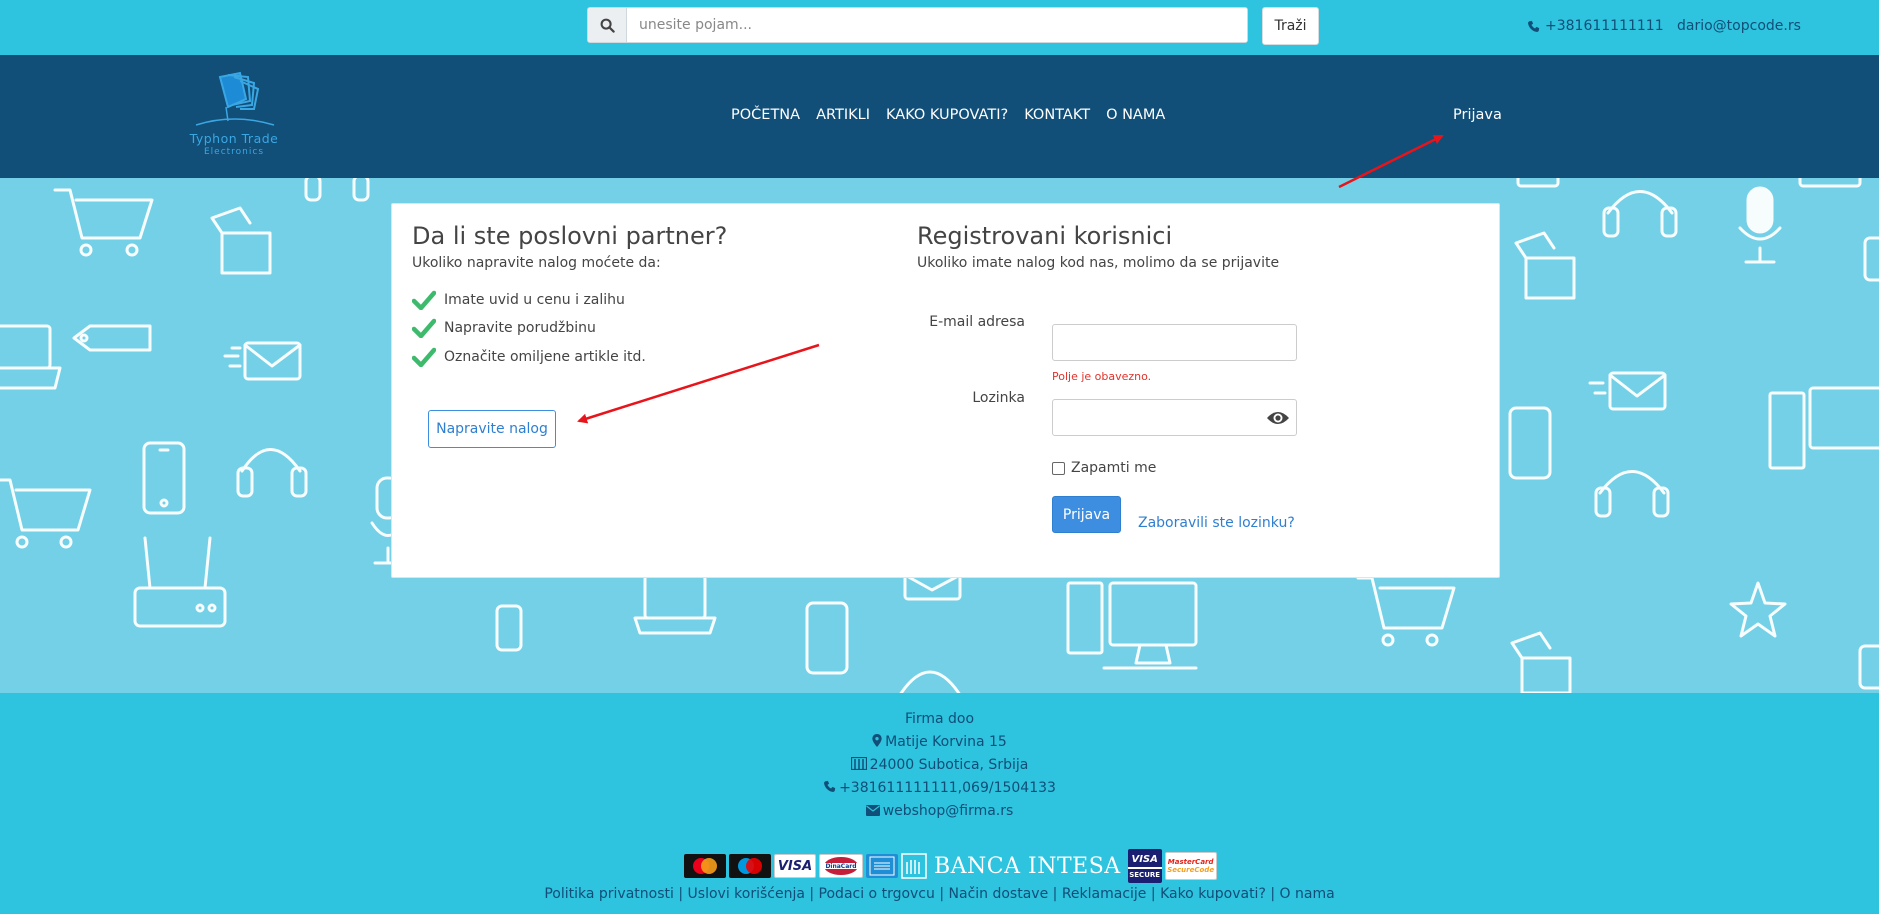 The image size is (1879, 914). I want to click on dinacard-logo: DinaCard, so click(841, 866).